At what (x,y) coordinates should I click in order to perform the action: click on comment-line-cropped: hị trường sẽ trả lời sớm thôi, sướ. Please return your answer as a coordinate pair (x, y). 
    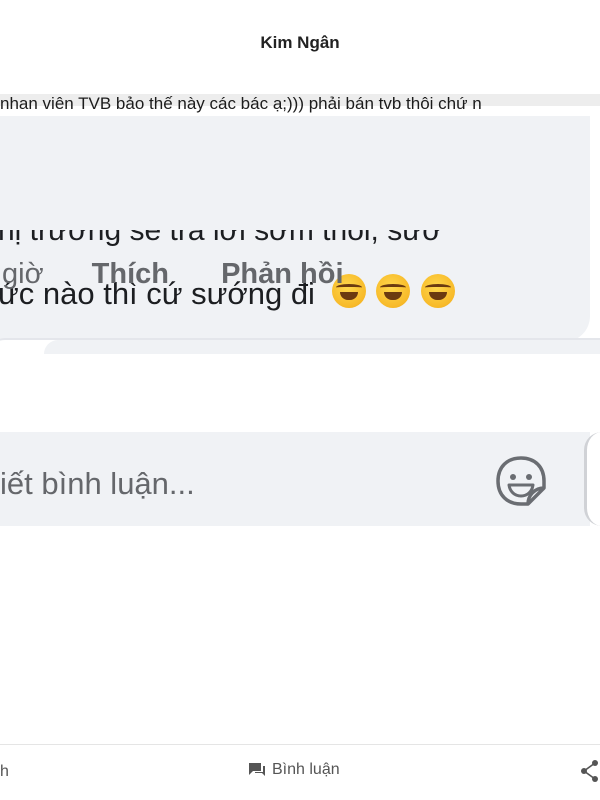
    Looking at the image, I should click on (221, 233).